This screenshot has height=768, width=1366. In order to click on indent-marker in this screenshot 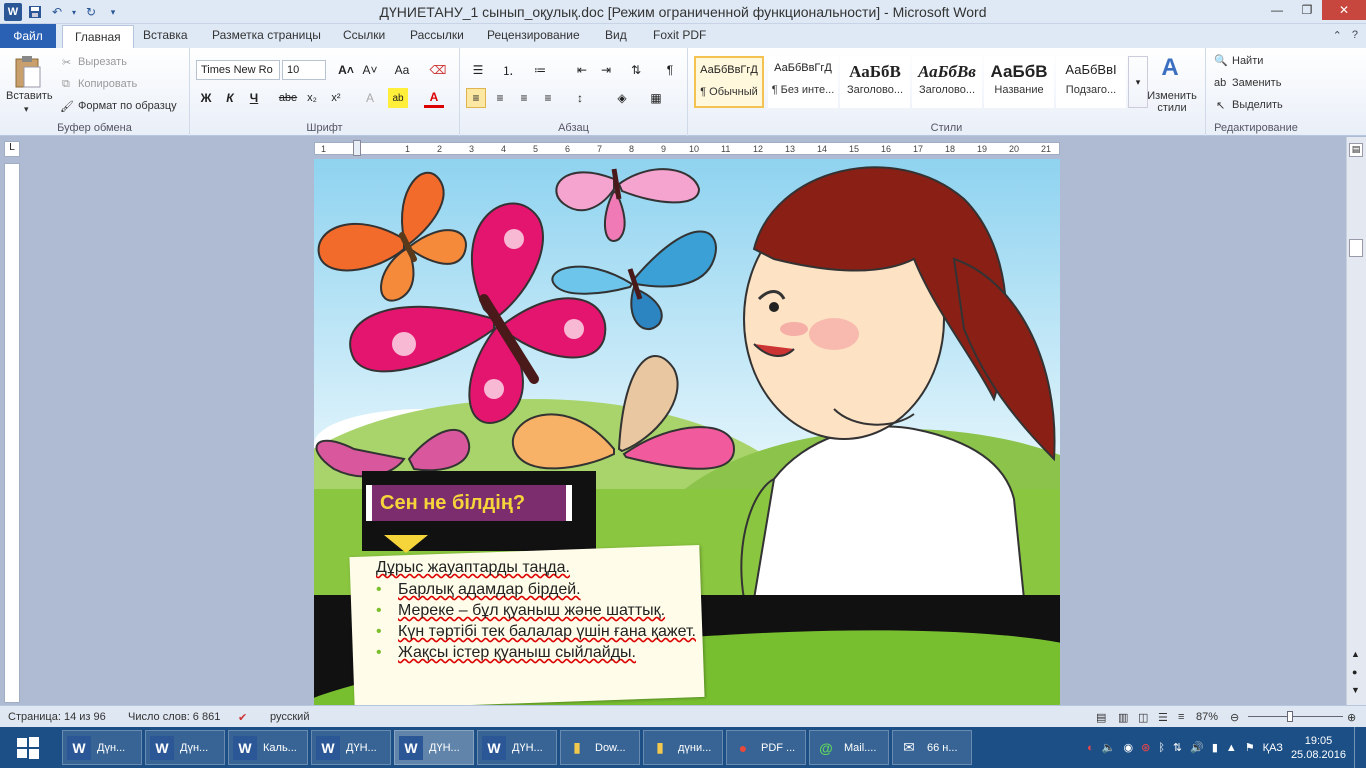, I will do `click(357, 148)`.